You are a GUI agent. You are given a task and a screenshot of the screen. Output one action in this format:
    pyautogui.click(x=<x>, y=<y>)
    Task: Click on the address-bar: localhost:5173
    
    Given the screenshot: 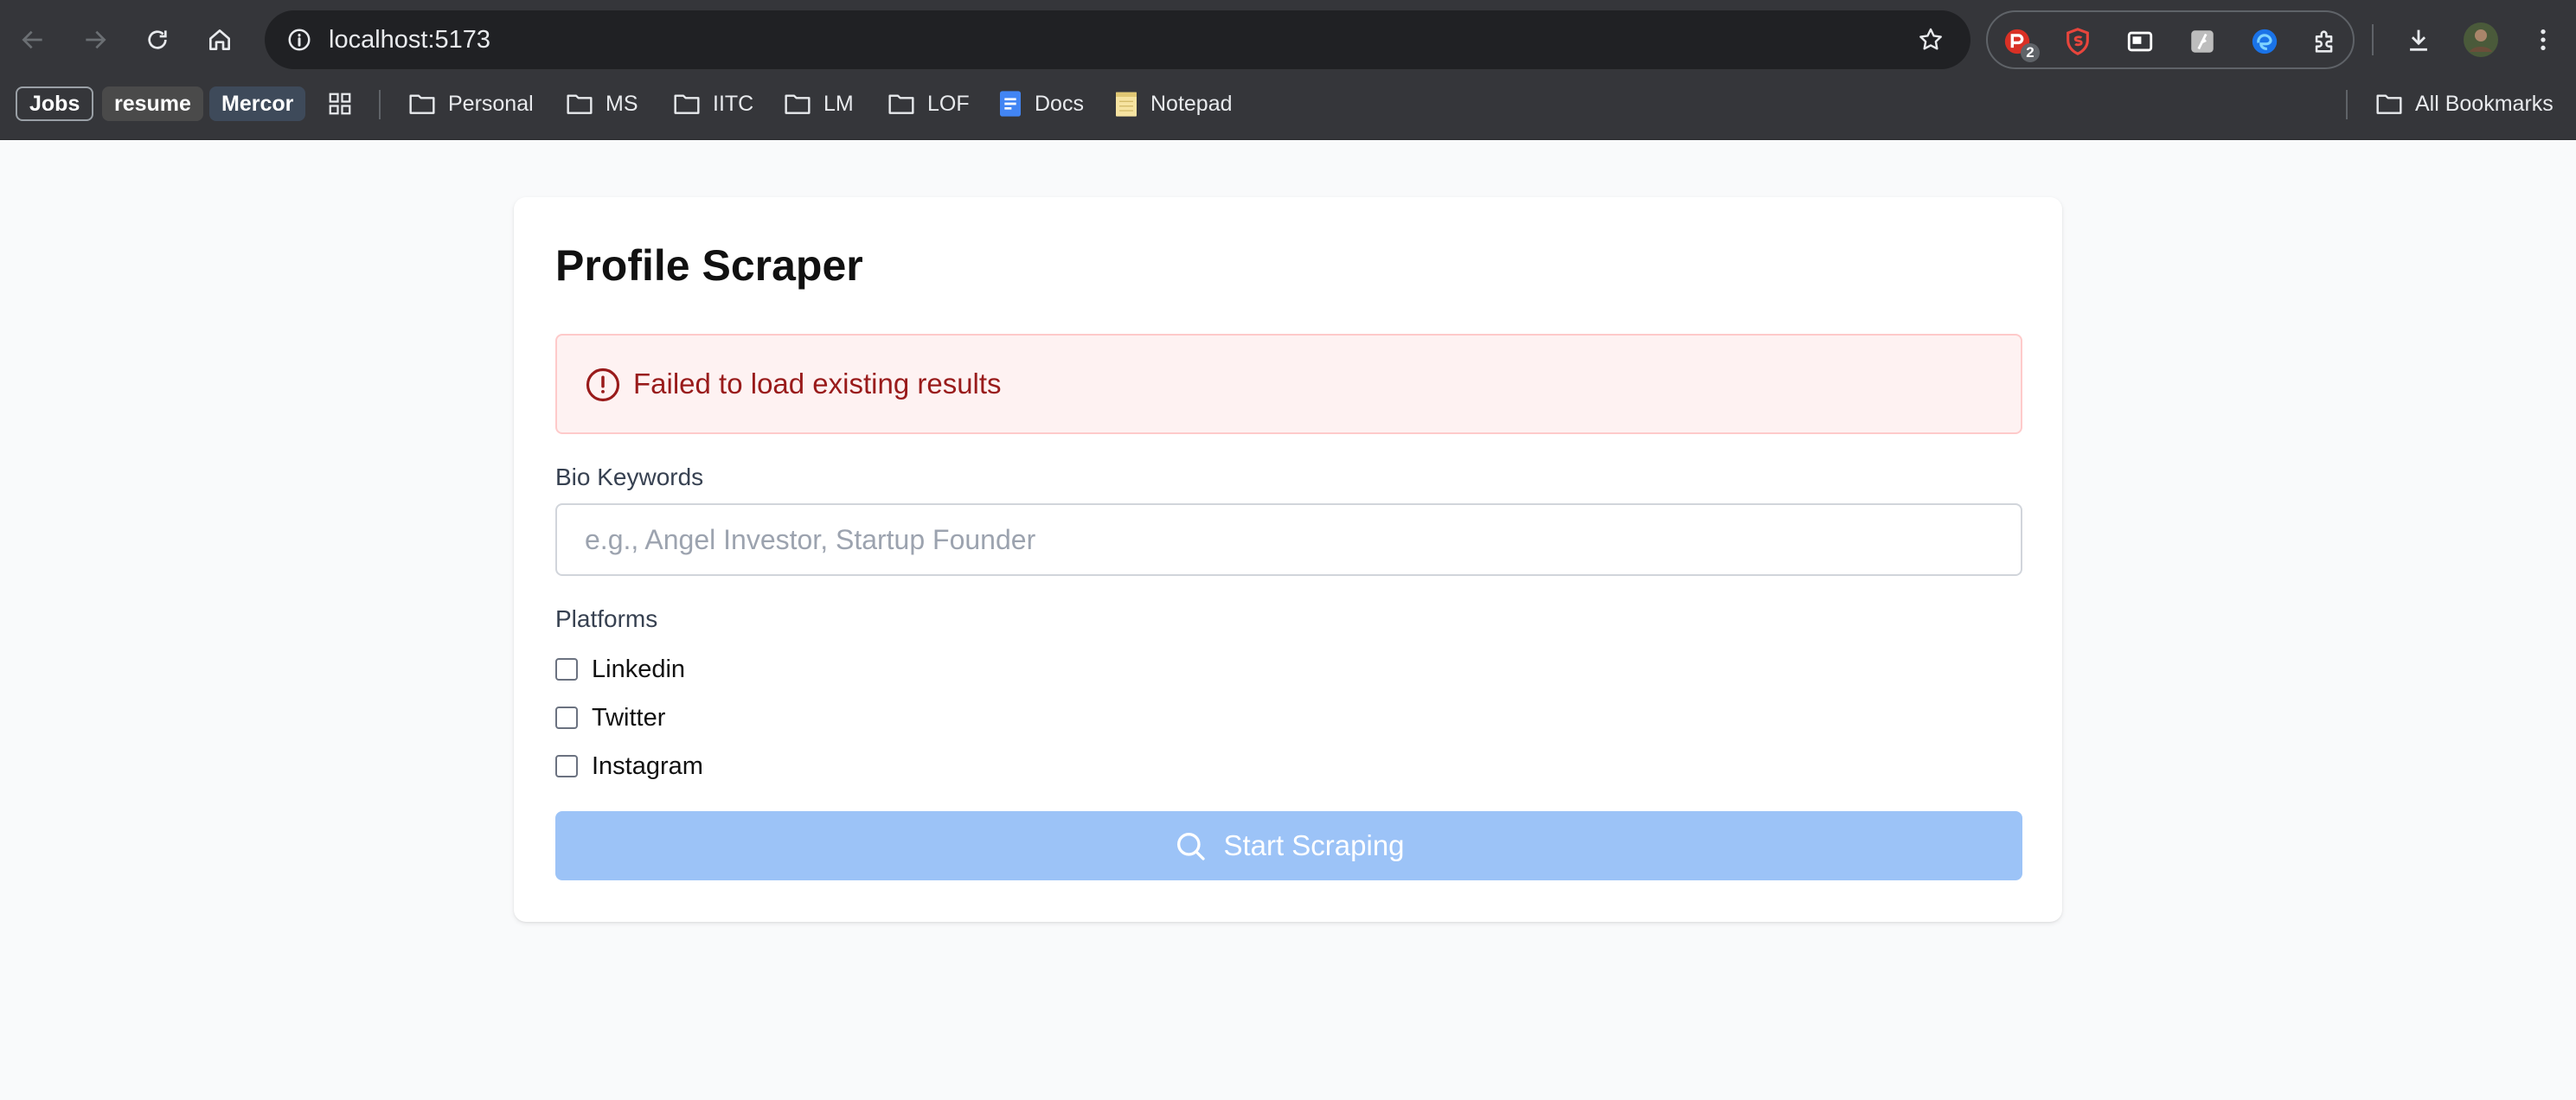 What is the action you would take?
    pyautogui.click(x=1117, y=39)
    